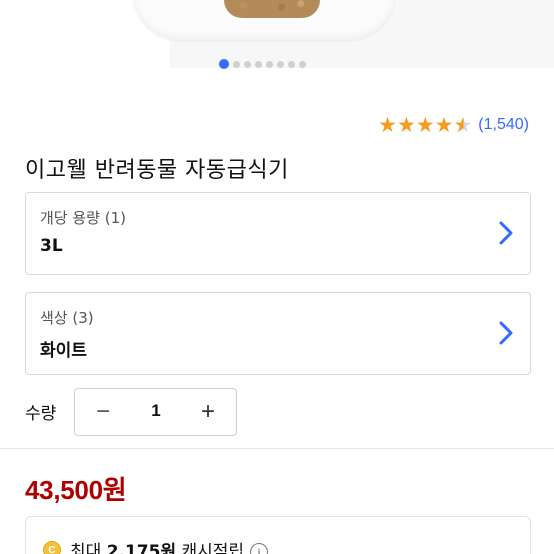 This screenshot has width=554, height=554. Describe the element at coordinates (41, 414) in the screenshot. I see `quantity-label: 수량` at that location.